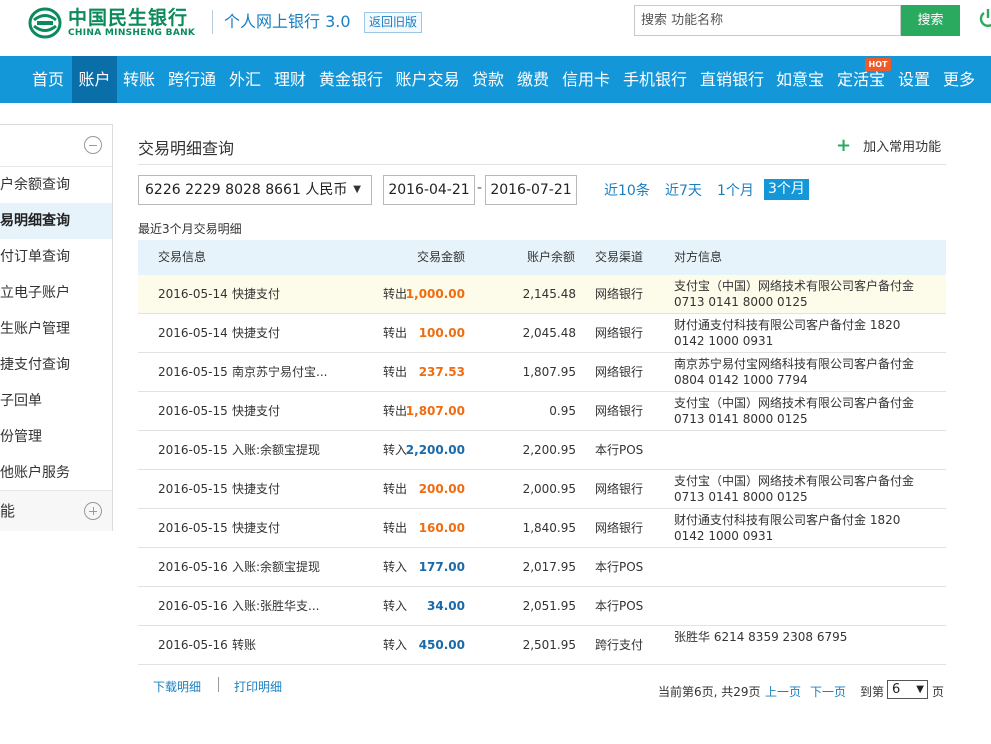 This screenshot has height=744, width=991. What do you see at coordinates (56, 510) in the screenshot?
I see `sidebar-footer: 能` at bounding box center [56, 510].